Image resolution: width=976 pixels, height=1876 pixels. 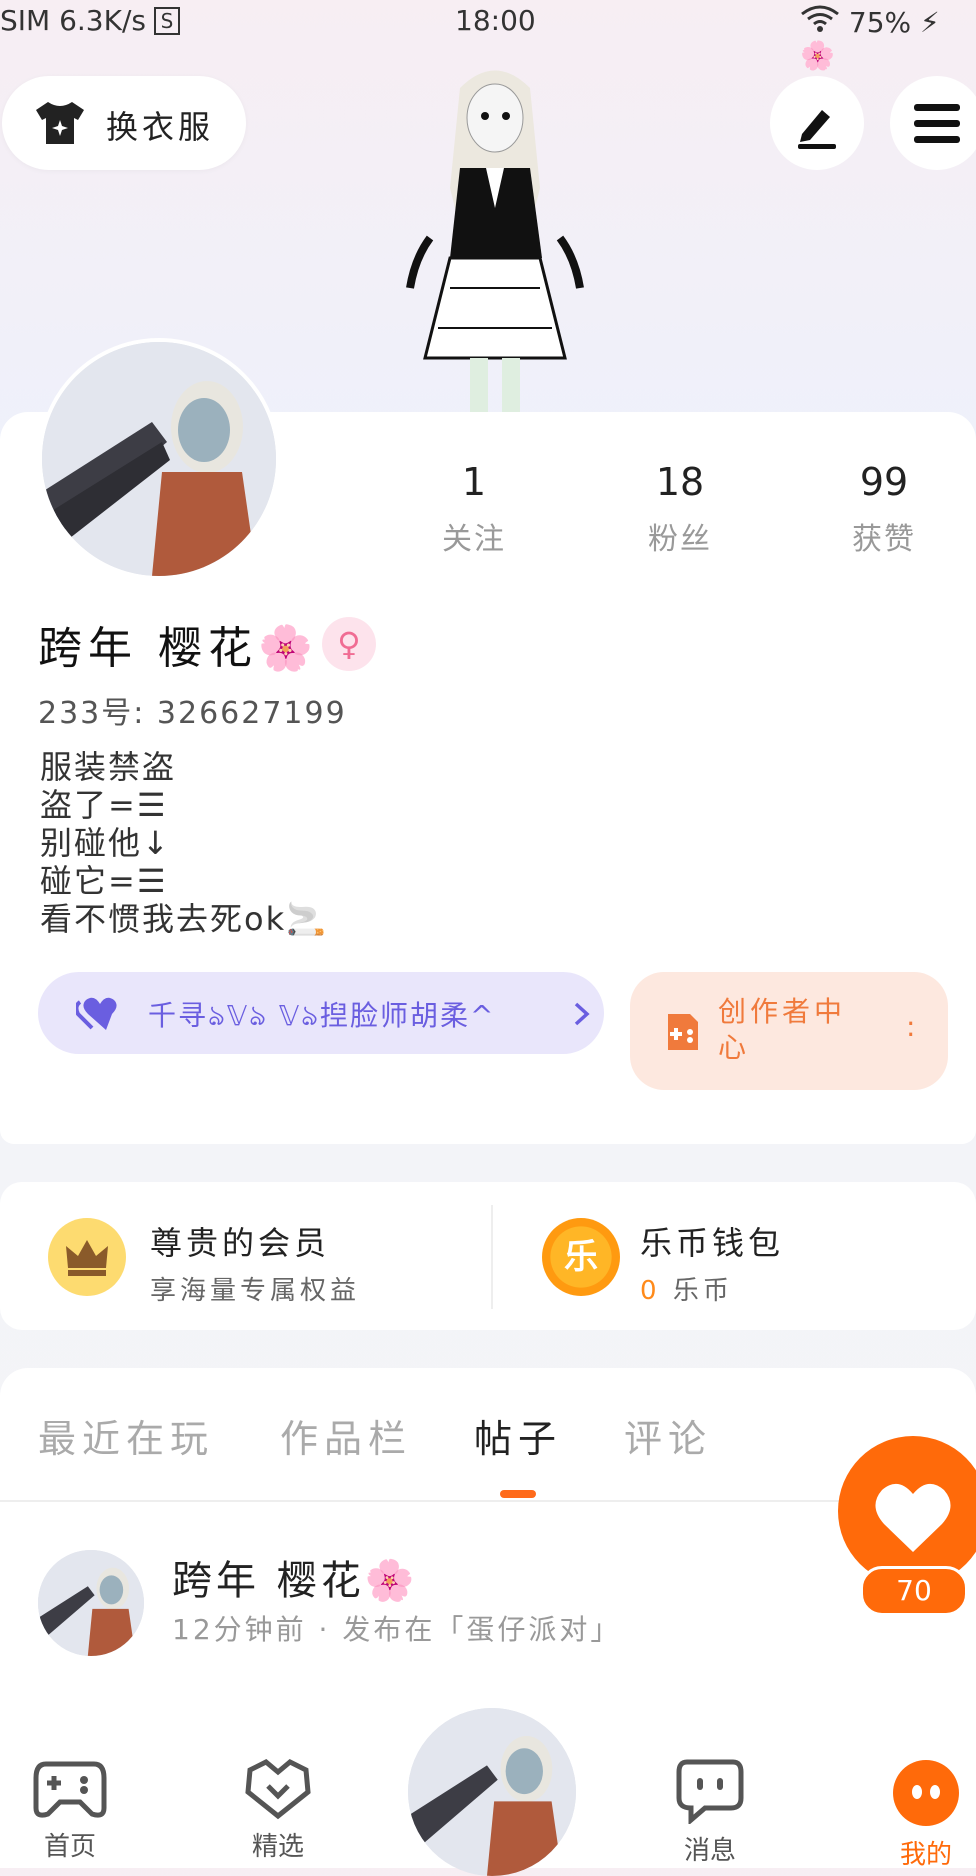 I want to click on heart-outline-icon, so click(x=278, y=1789).